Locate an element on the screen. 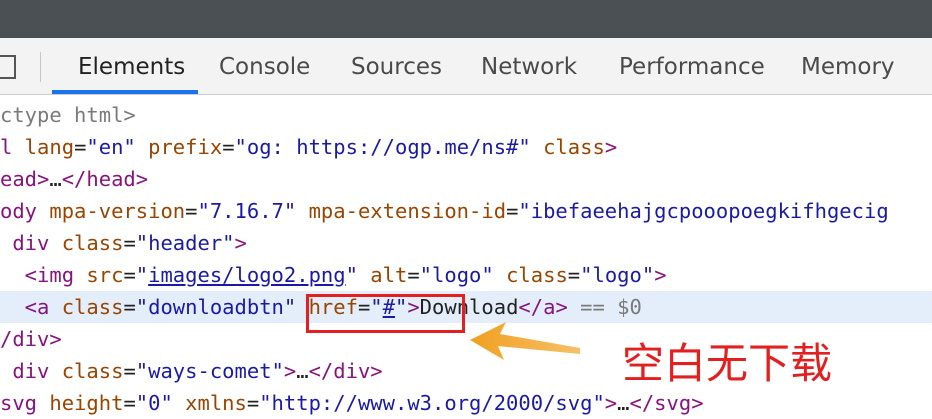  closing-tag: </head> is located at coordinates (105, 179).